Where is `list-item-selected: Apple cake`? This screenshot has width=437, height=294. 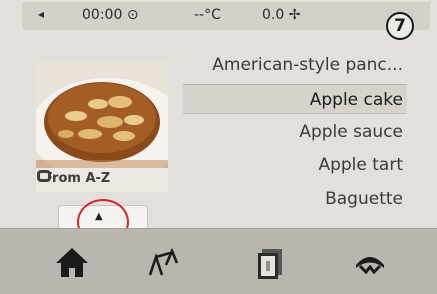
list-item-selected: Apple cake is located at coordinates (295, 99).